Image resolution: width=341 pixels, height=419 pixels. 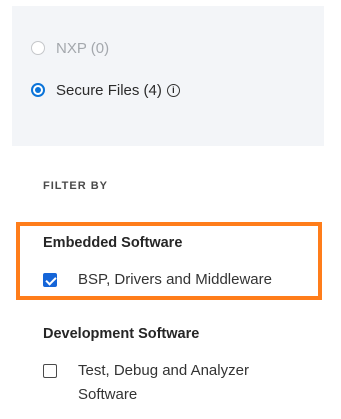 What do you see at coordinates (38, 90) in the screenshot?
I see `radio-button-selected` at bounding box center [38, 90].